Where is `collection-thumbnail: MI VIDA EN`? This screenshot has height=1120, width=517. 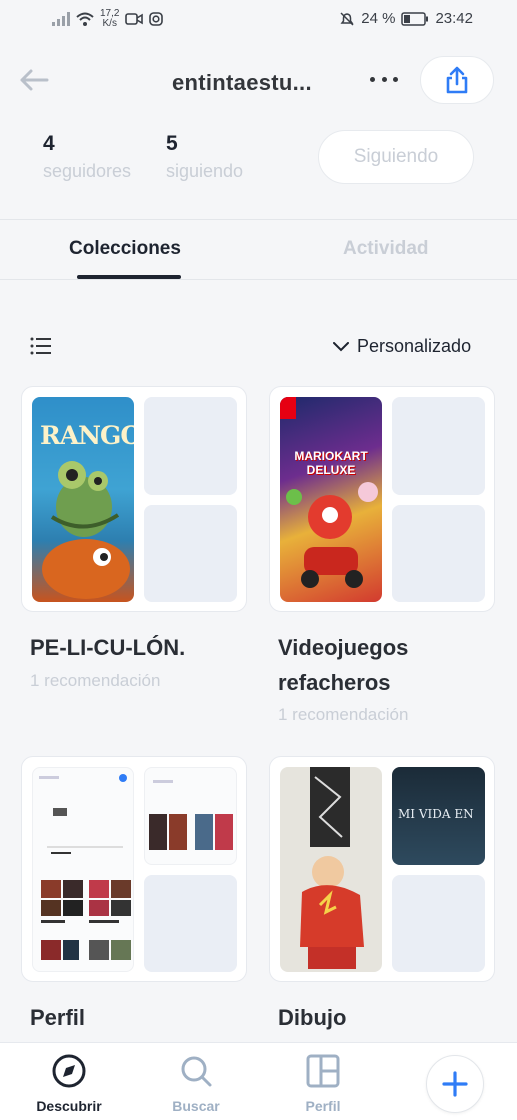 collection-thumbnail: MI VIDA EN is located at coordinates (438, 816).